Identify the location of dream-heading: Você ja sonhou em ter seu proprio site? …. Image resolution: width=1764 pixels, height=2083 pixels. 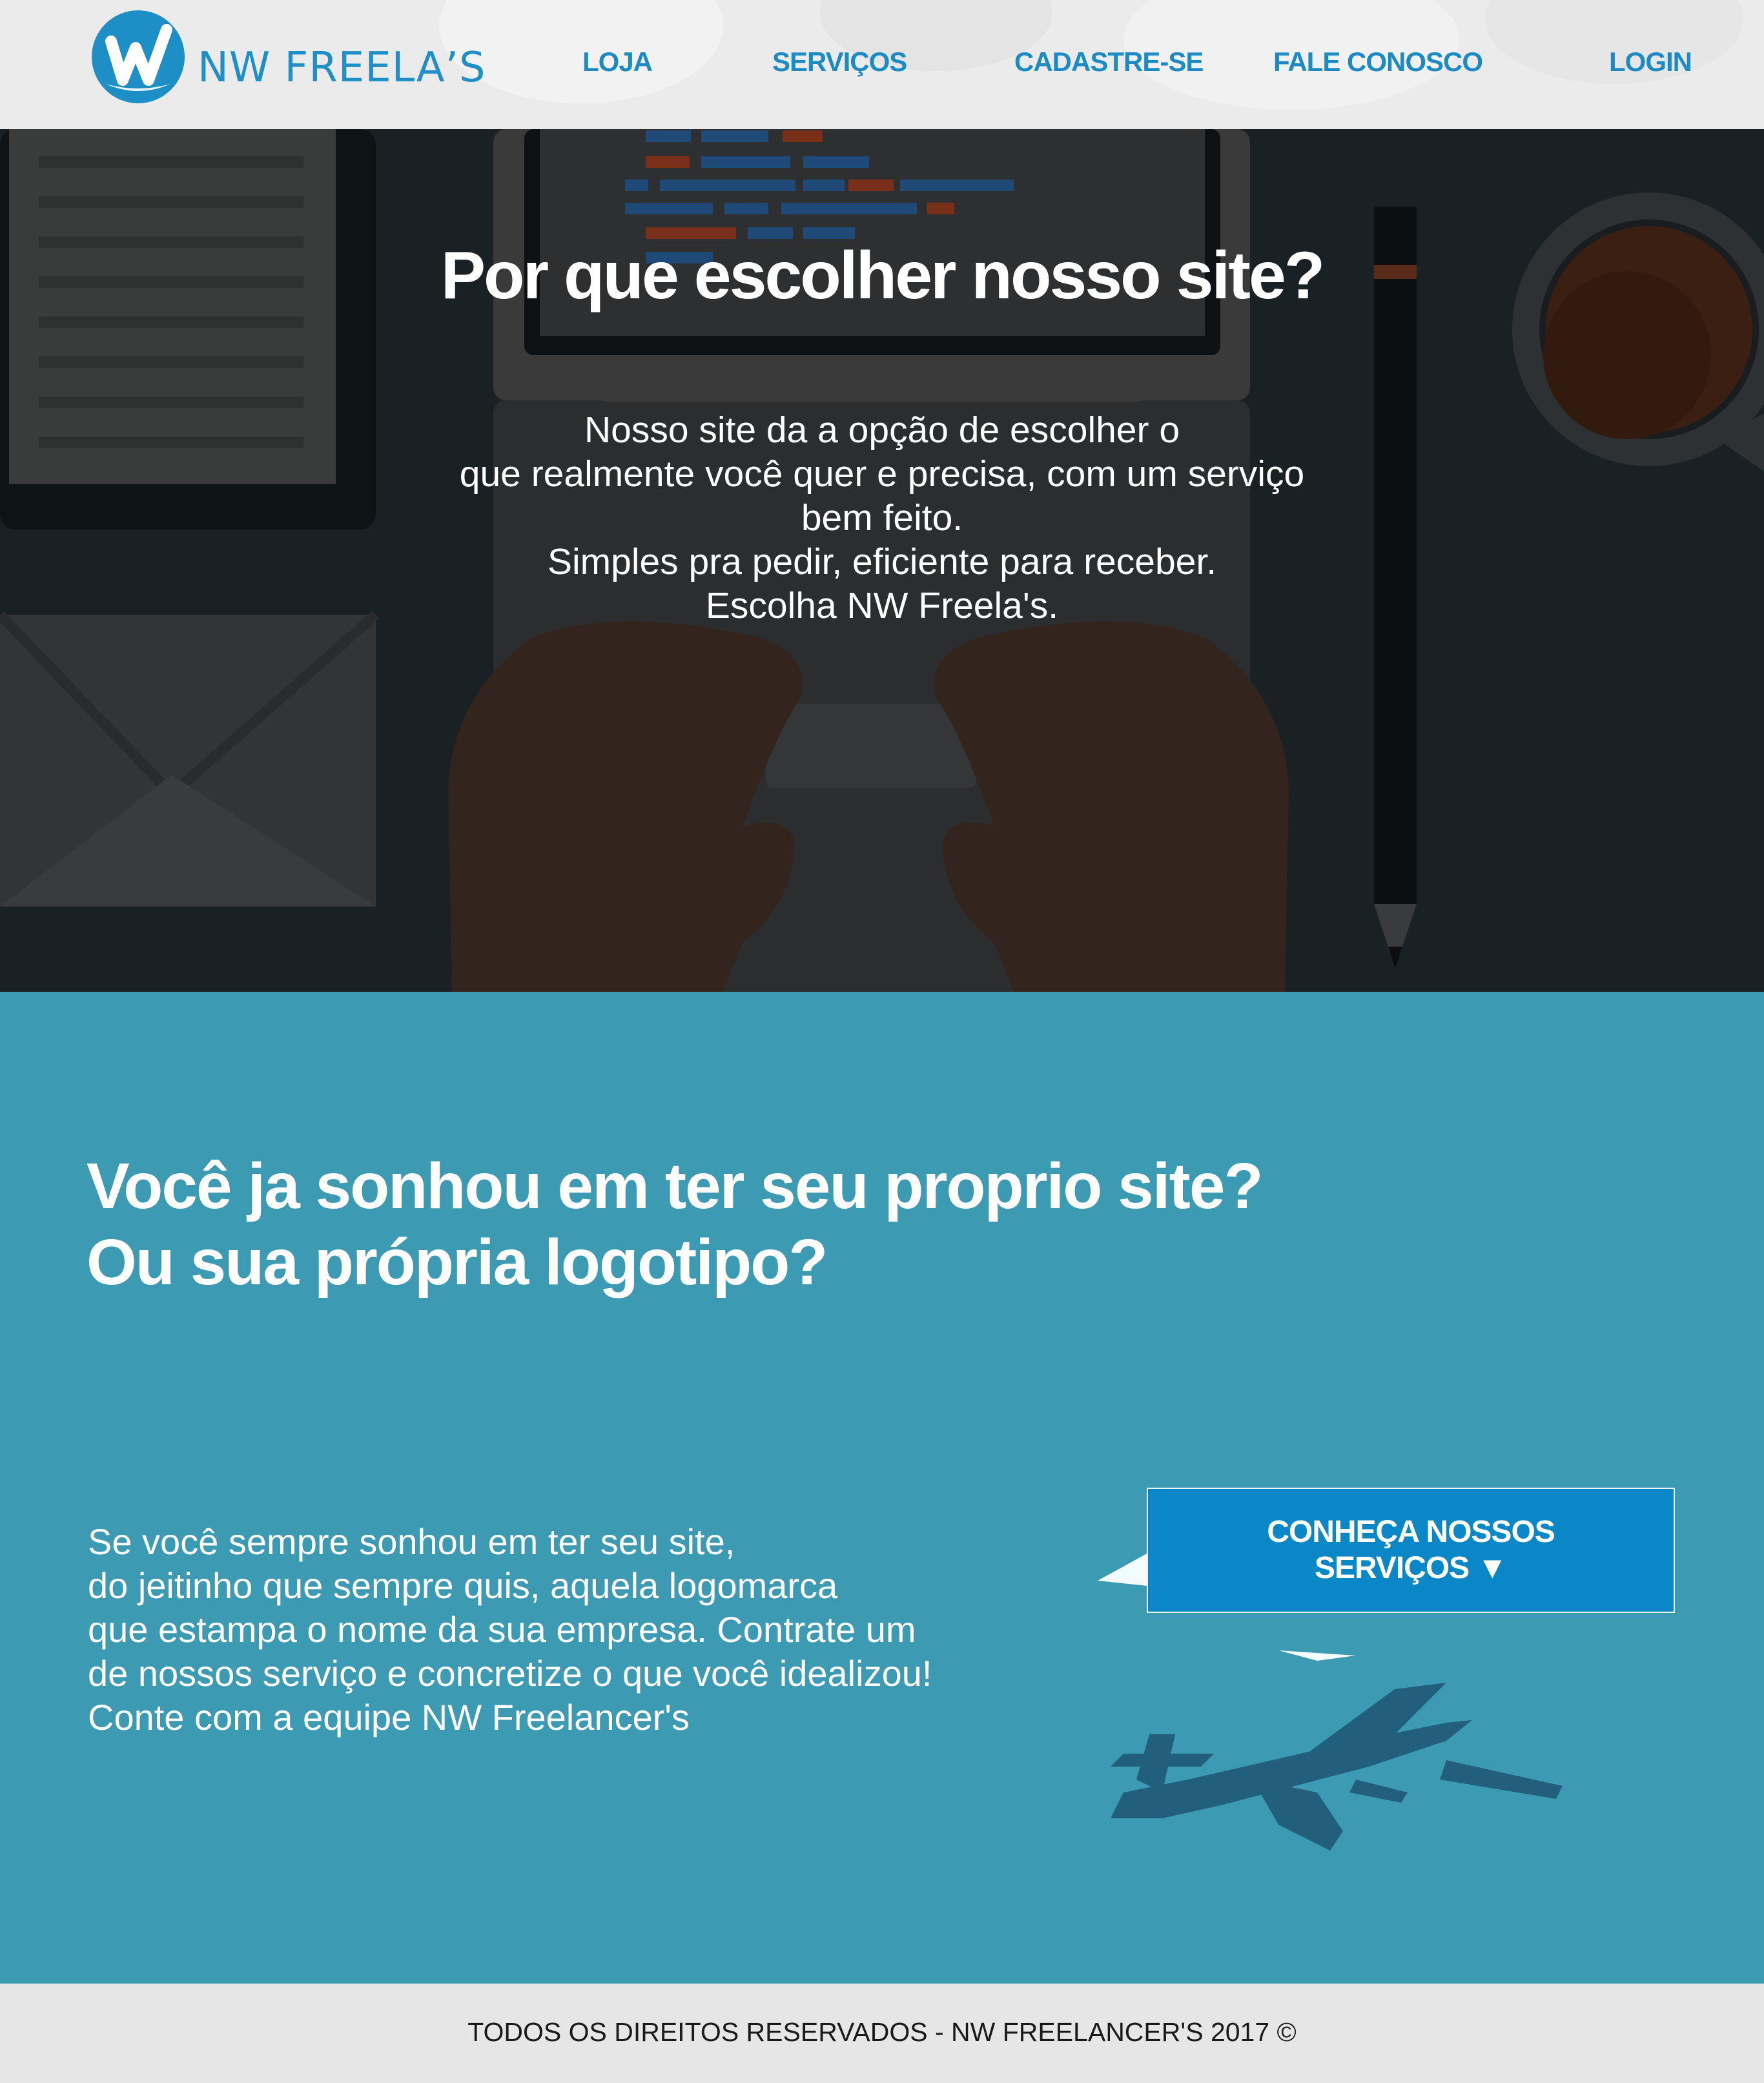
(676, 1224).